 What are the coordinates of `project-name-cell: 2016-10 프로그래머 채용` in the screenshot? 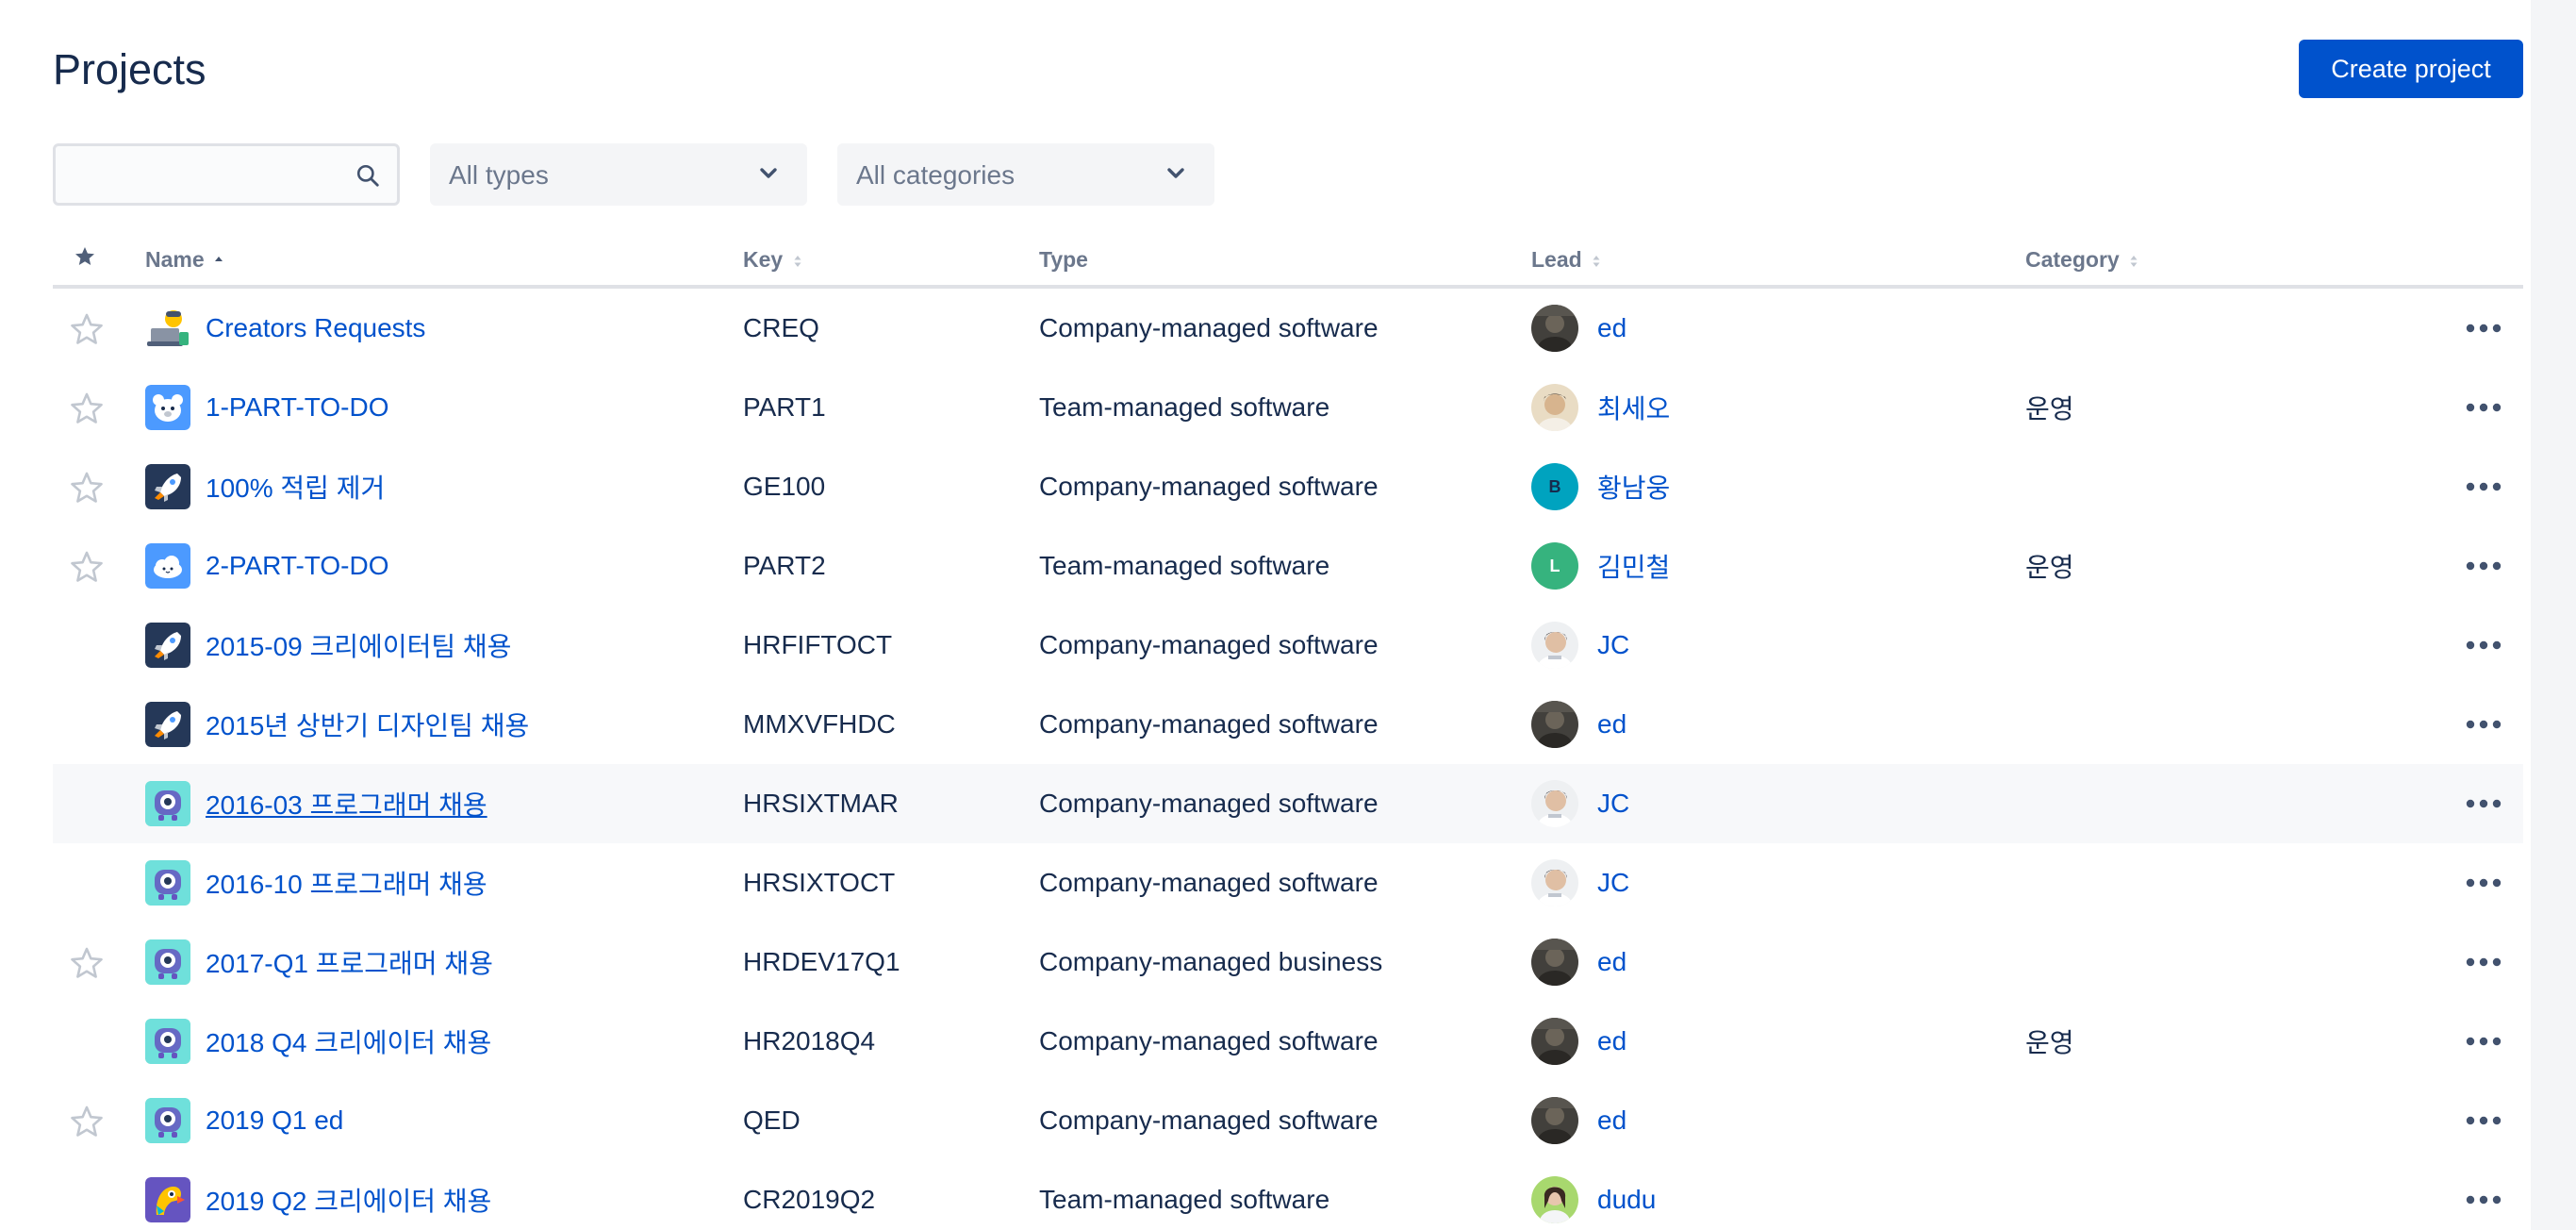 It's located at (316, 882).